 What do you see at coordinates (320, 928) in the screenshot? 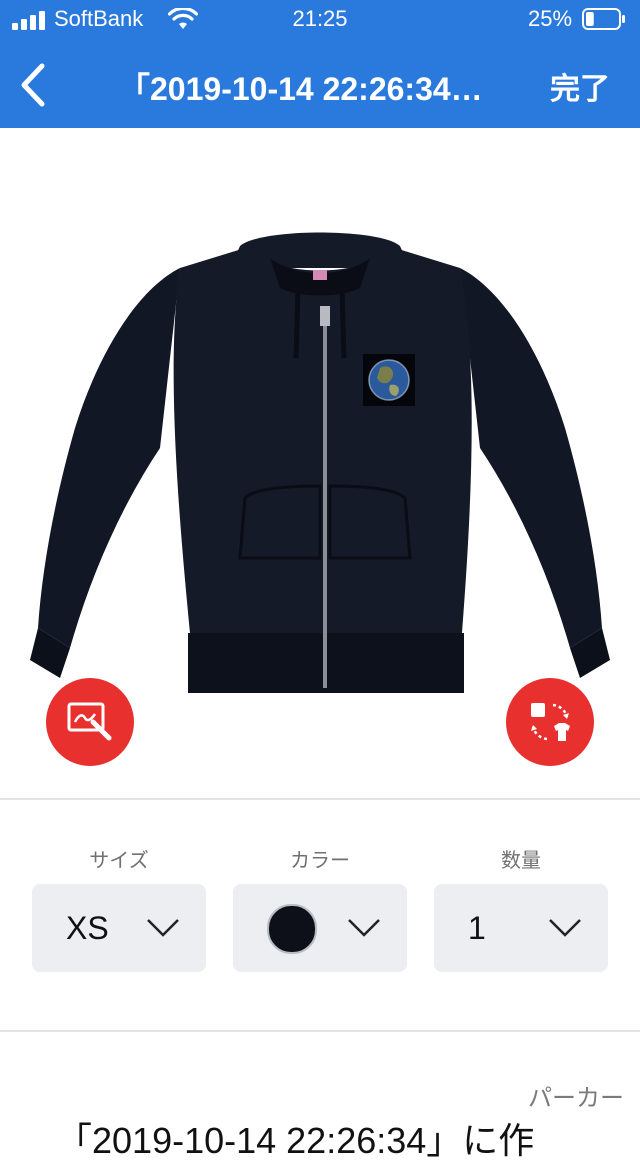
I see `color-select` at bounding box center [320, 928].